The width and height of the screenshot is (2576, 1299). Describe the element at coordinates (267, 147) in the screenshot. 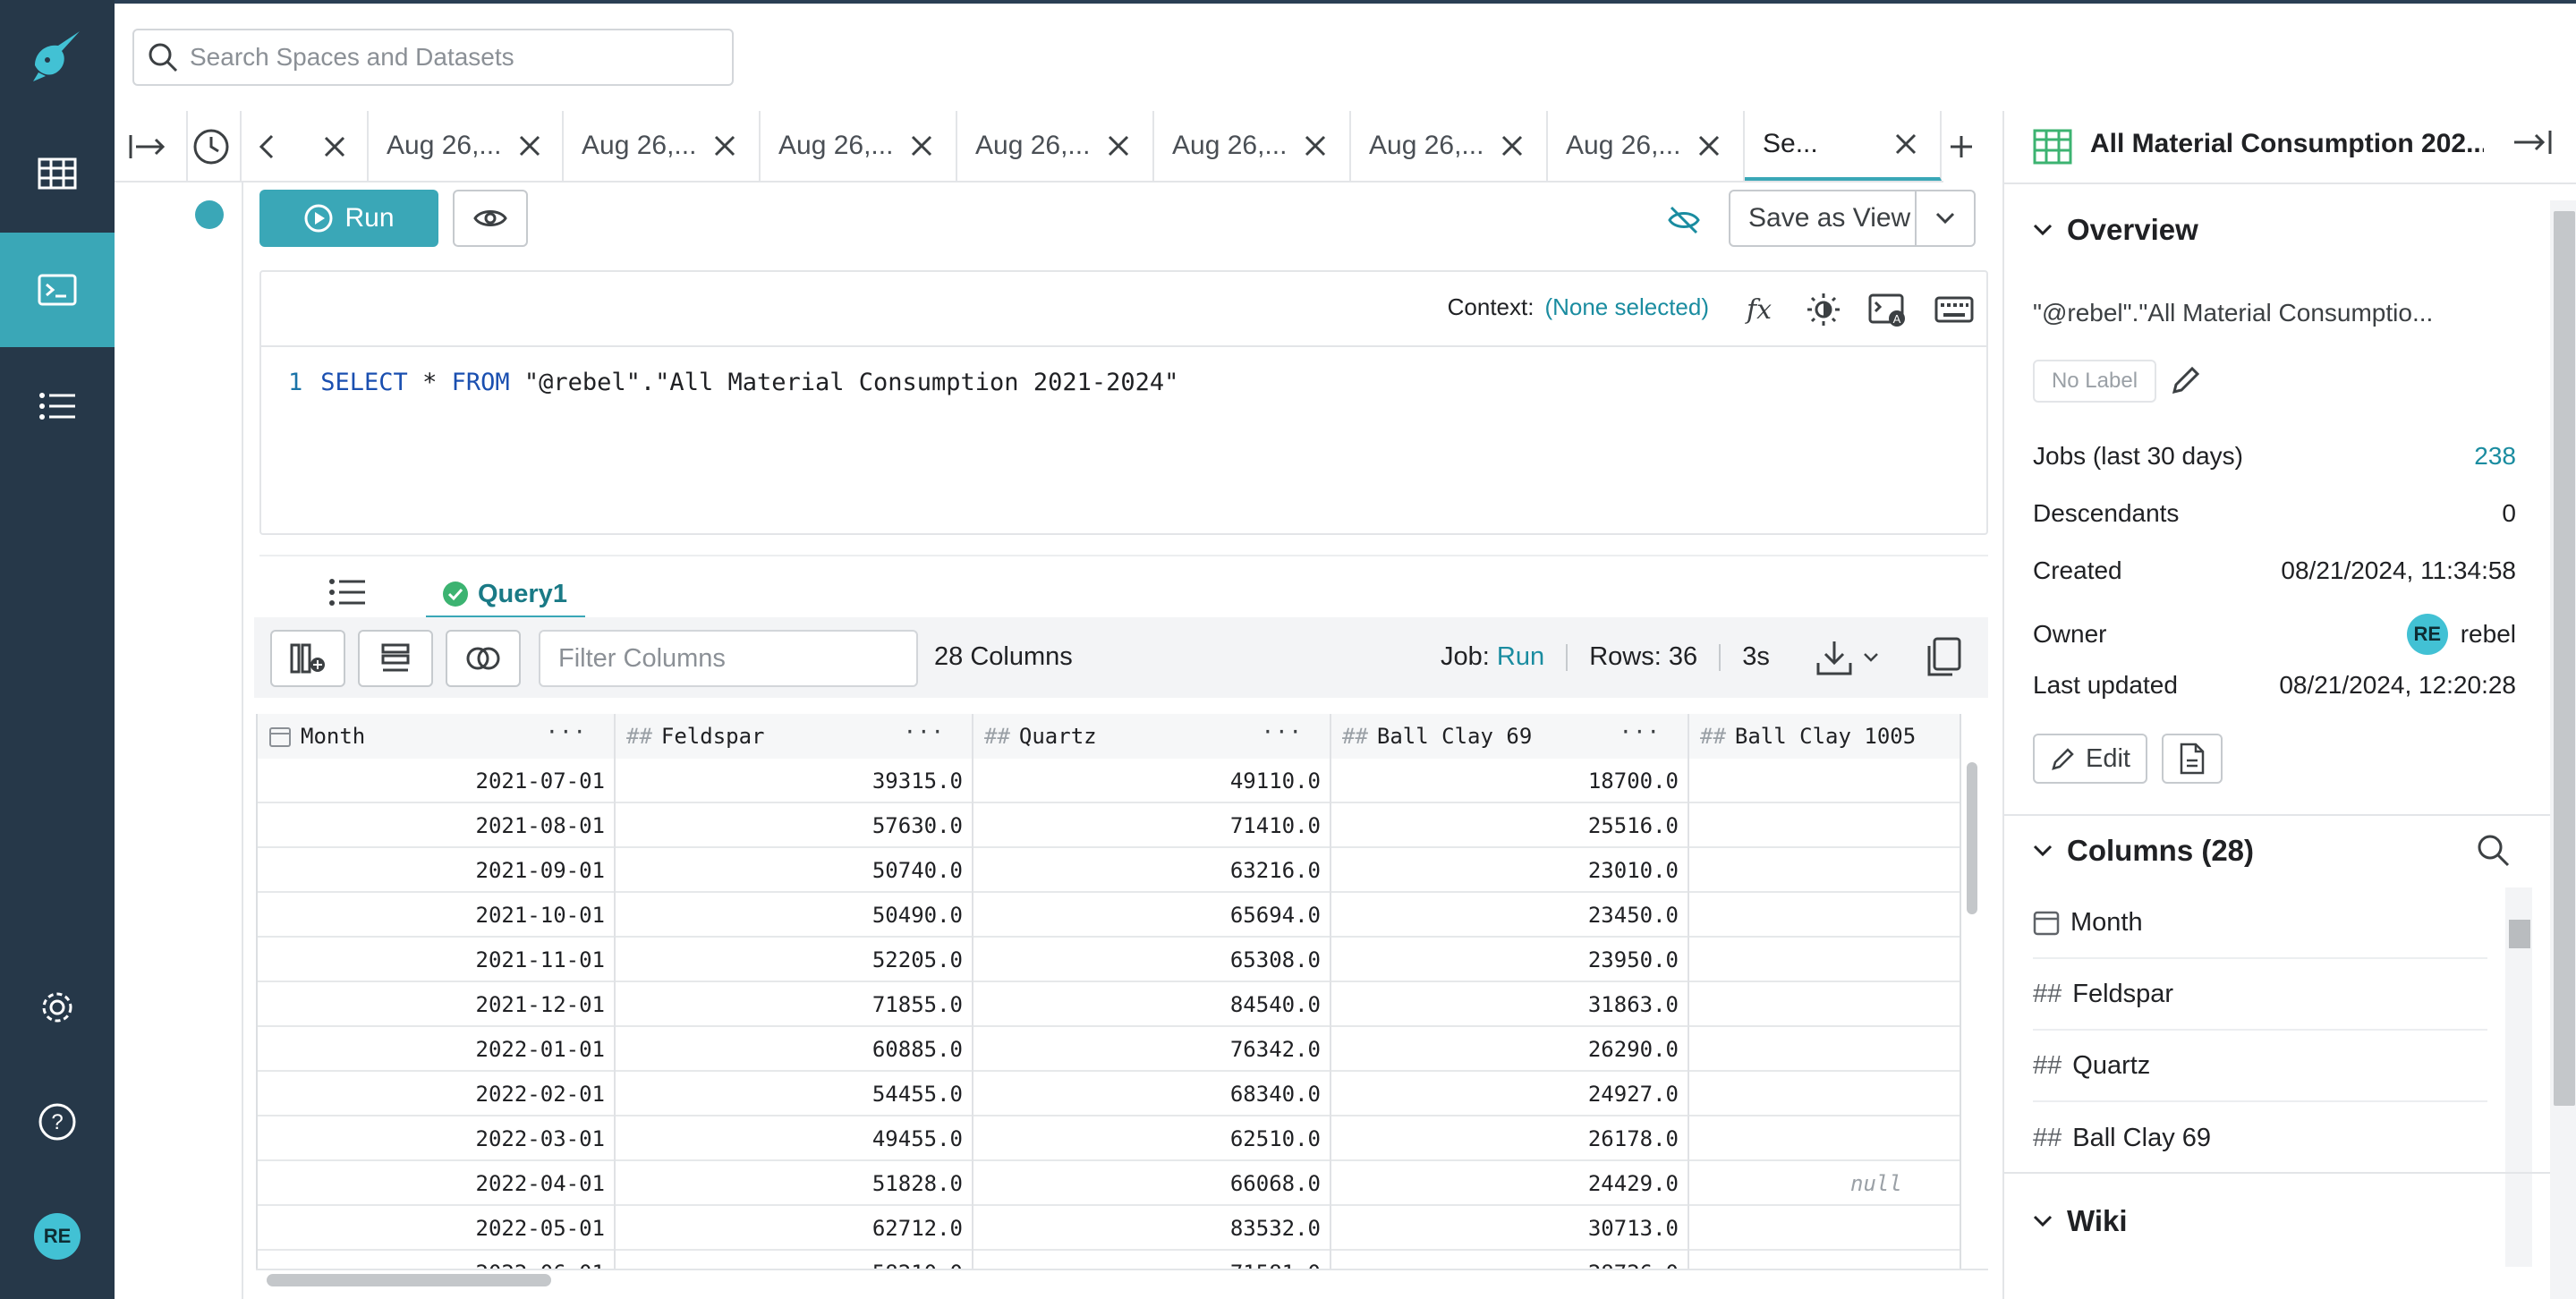

I see `chevron-left-icon` at that location.